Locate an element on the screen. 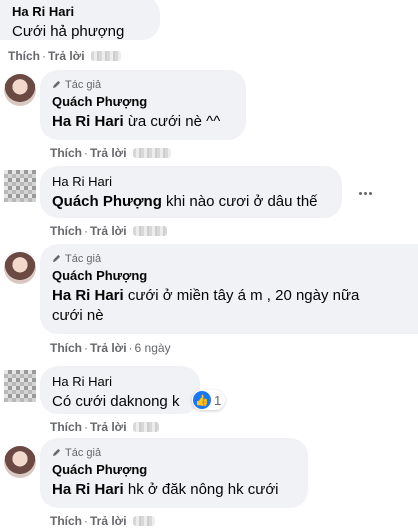 The width and height of the screenshot is (418, 531). comment-bubble: Ha Ri Hari Cưới hả phượng is located at coordinates (80, 20).